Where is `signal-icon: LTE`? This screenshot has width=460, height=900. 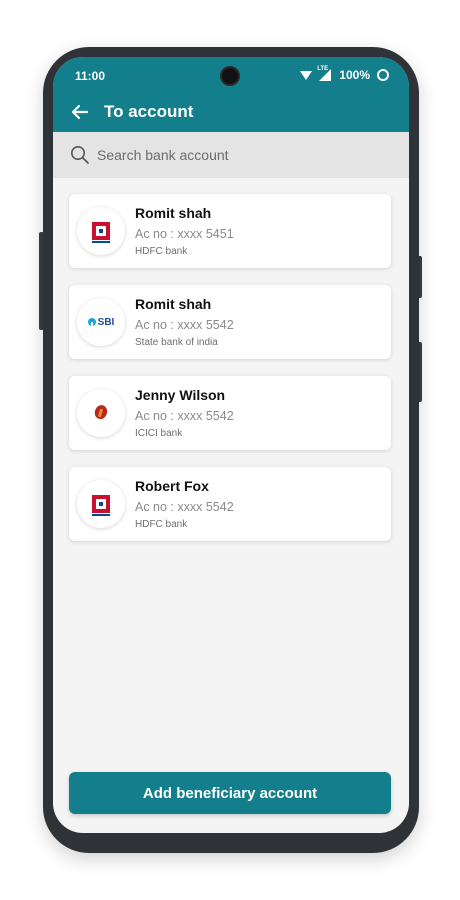
signal-icon: LTE is located at coordinates (324, 73).